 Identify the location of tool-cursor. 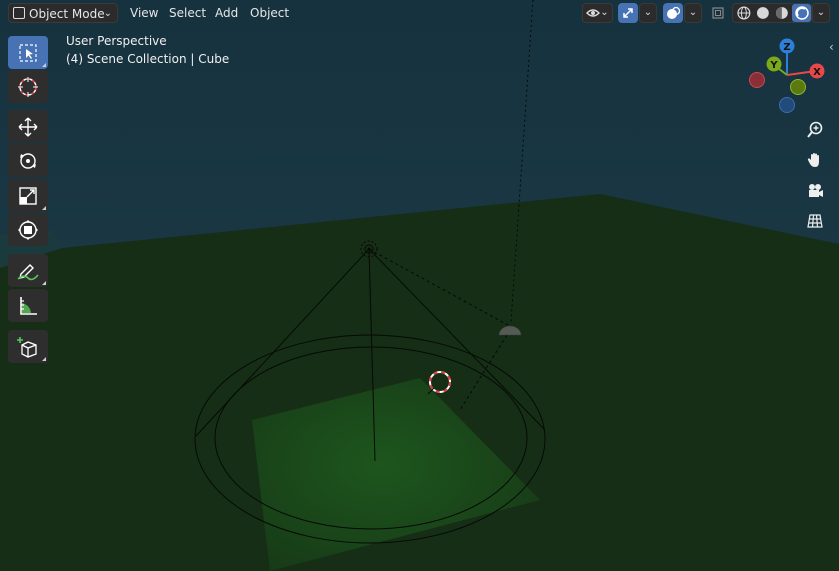
(28, 86).